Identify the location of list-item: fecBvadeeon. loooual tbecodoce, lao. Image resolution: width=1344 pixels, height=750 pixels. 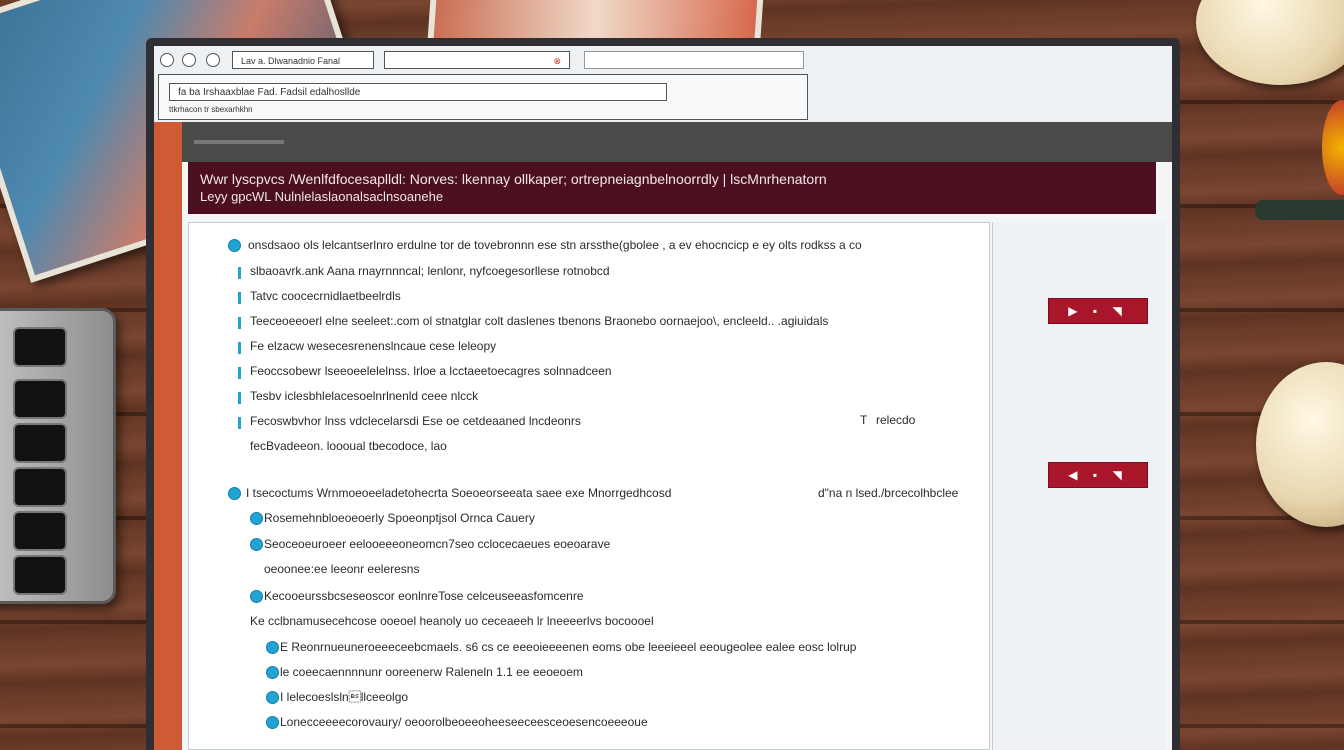
(460, 446).